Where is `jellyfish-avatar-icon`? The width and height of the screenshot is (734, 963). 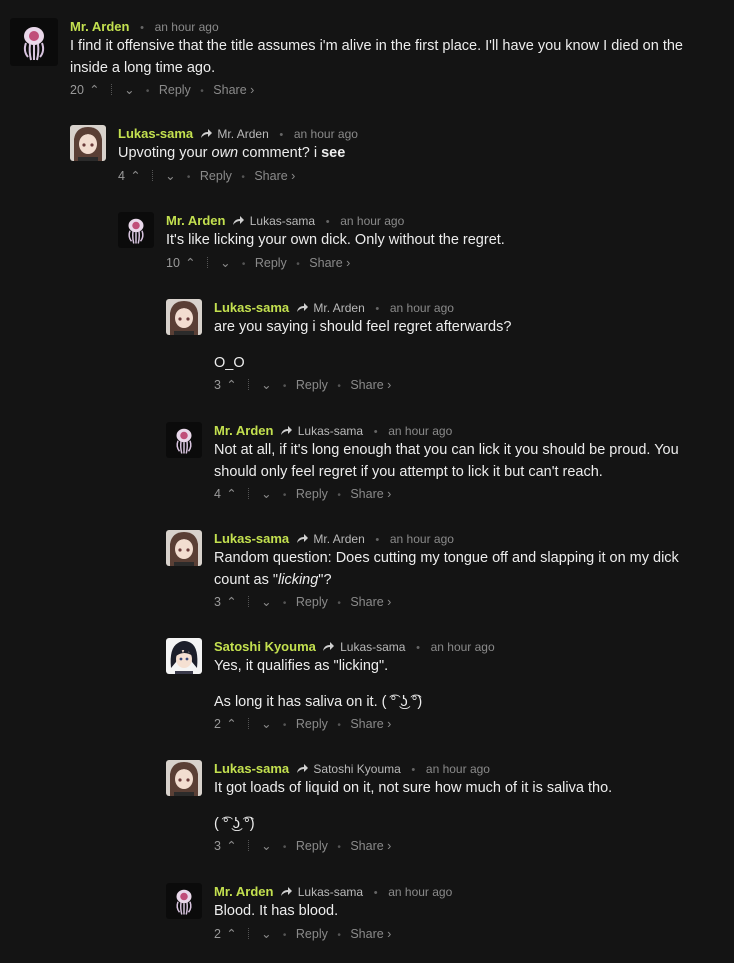
jellyfish-avatar-icon is located at coordinates (34, 42).